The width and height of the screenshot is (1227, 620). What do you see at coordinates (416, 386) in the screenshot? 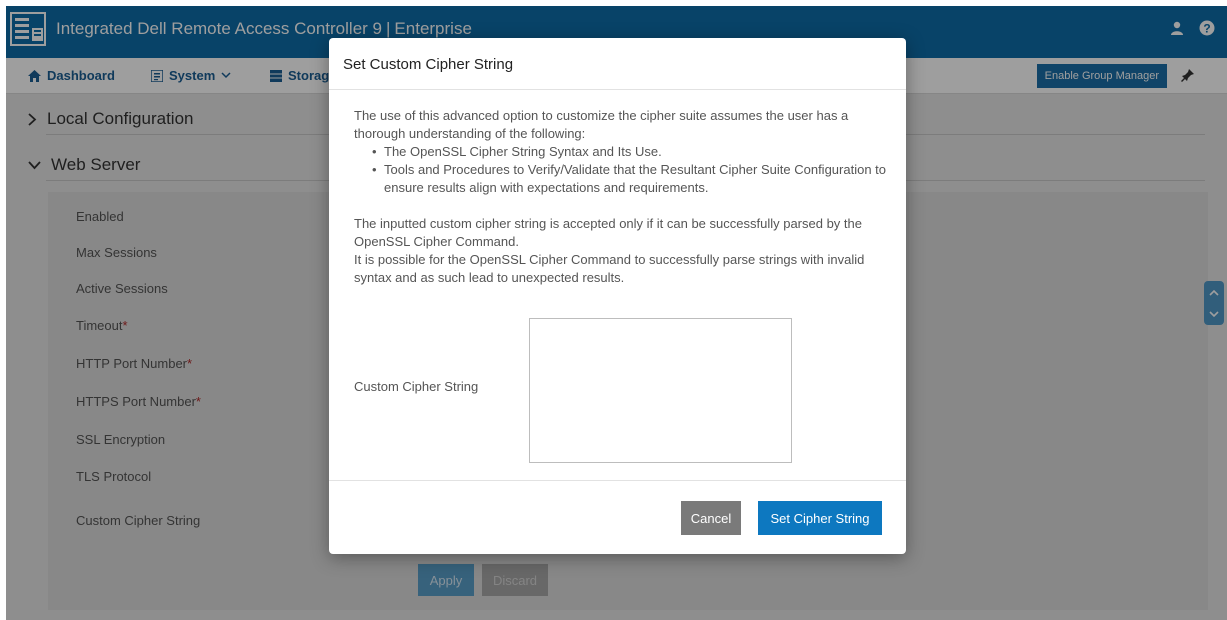
I see `custom-cipher-label: Custom Cipher String` at bounding box center [416, 386].